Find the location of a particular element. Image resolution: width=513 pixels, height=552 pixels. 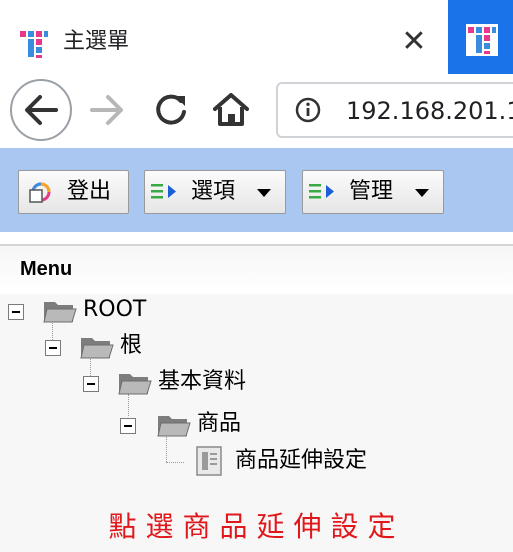

document-icon is located at coordinates (209, 461).